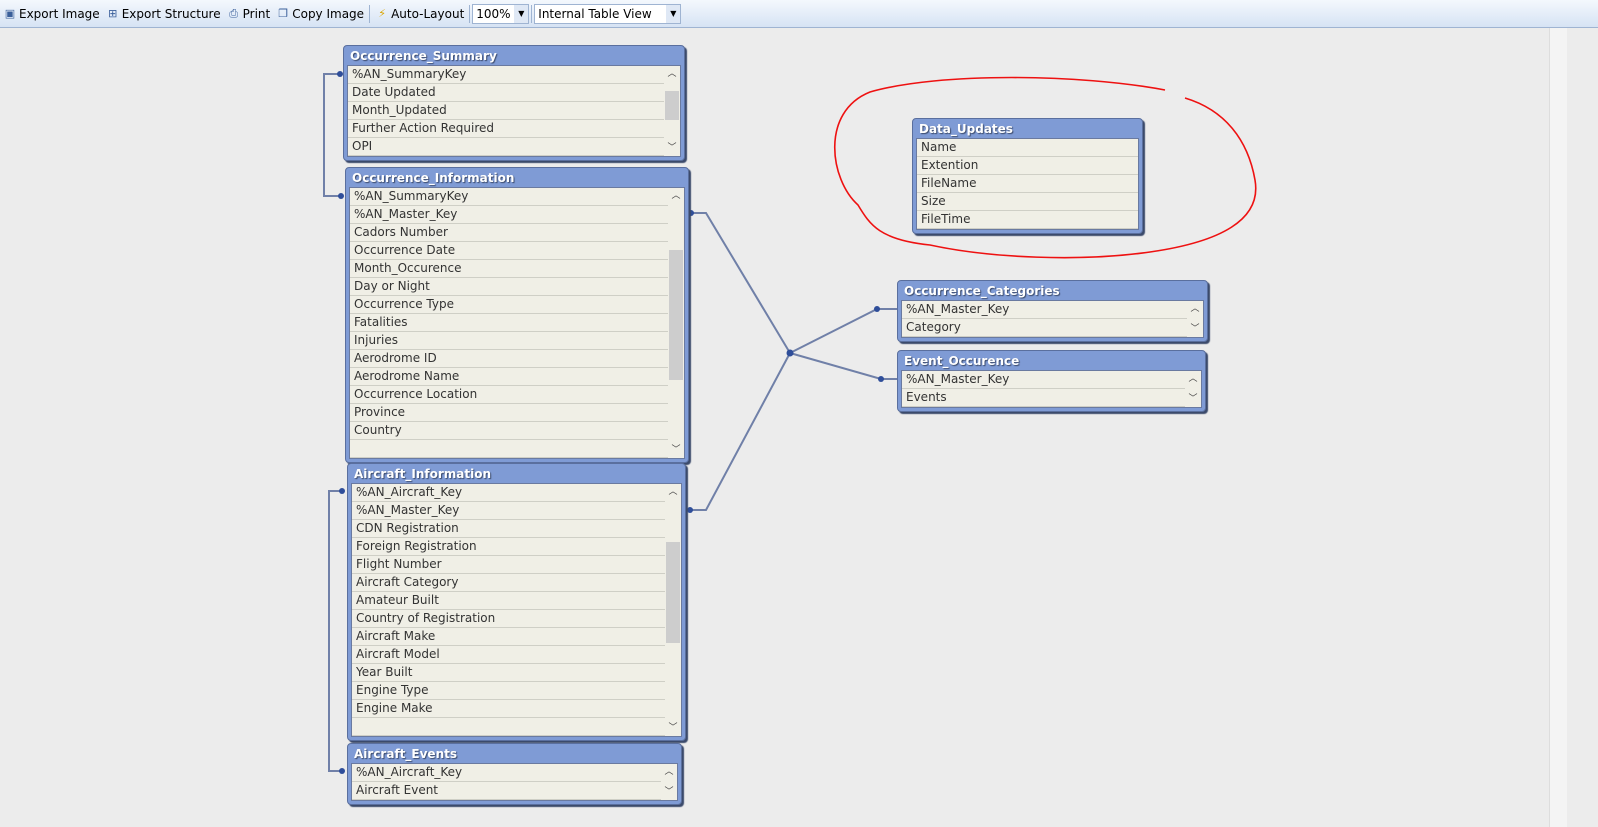  What do you see at coordinates (509, 287) in the screenshot?
I see `field-row: Day or Night` at bounding box center [509, 287].